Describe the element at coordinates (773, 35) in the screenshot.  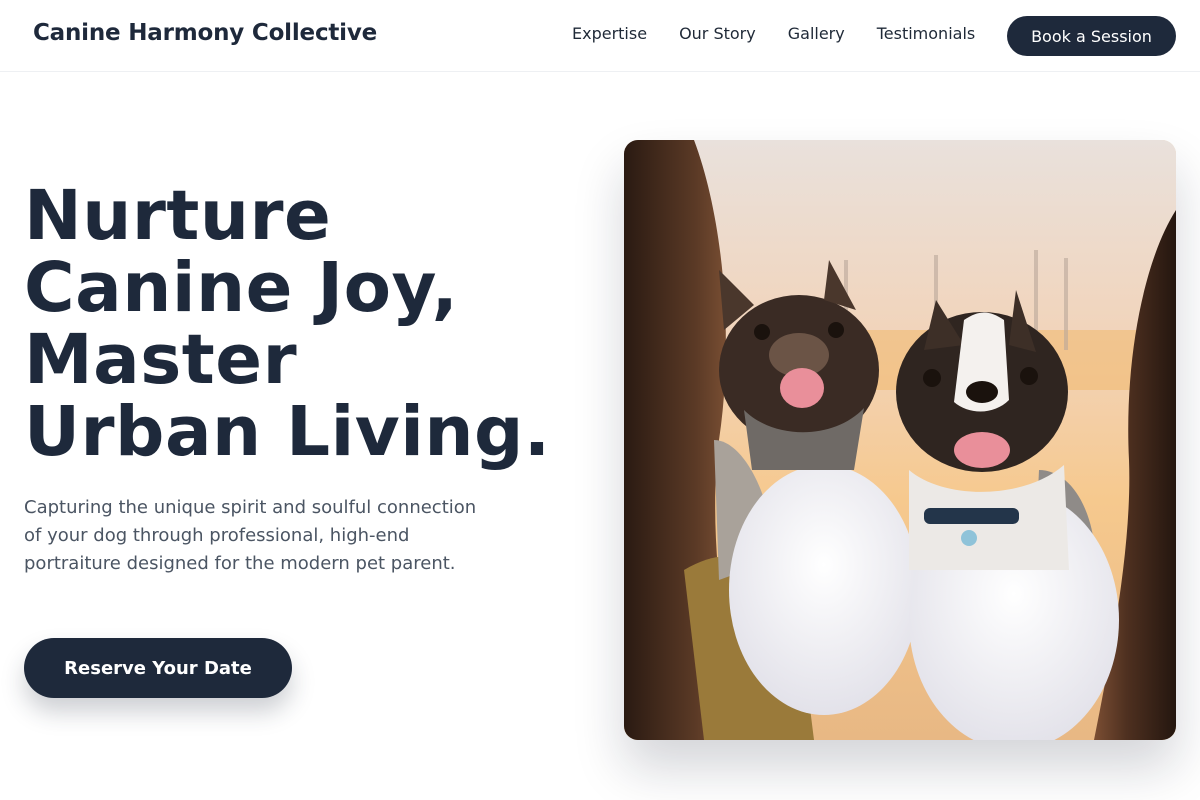
I see `nav-links: Expertise Our Story Gallery Testimonials` at that location.